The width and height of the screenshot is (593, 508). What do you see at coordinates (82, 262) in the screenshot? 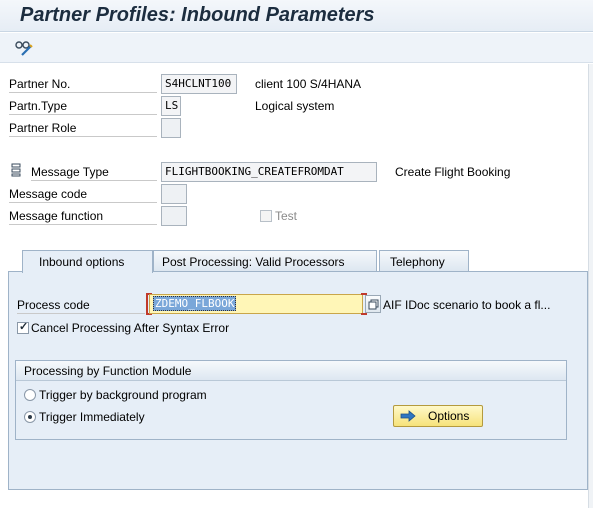
I see `tab-label: Inbound options` at bounding box center [82, 262].